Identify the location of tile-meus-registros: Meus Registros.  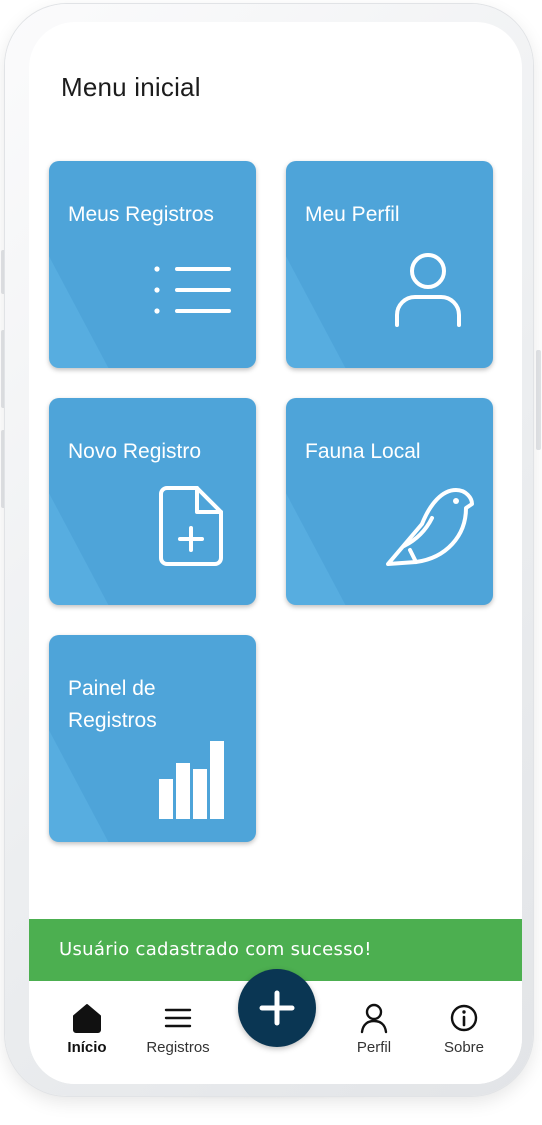
(152, 264).